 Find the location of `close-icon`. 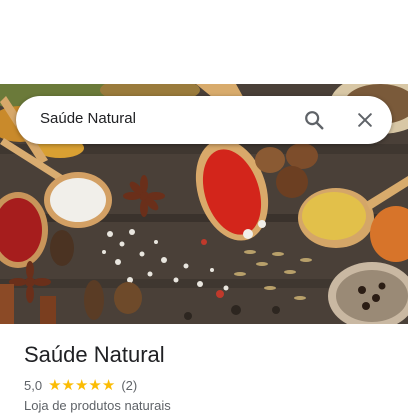

close-icon is located at coordinates (365, 120).